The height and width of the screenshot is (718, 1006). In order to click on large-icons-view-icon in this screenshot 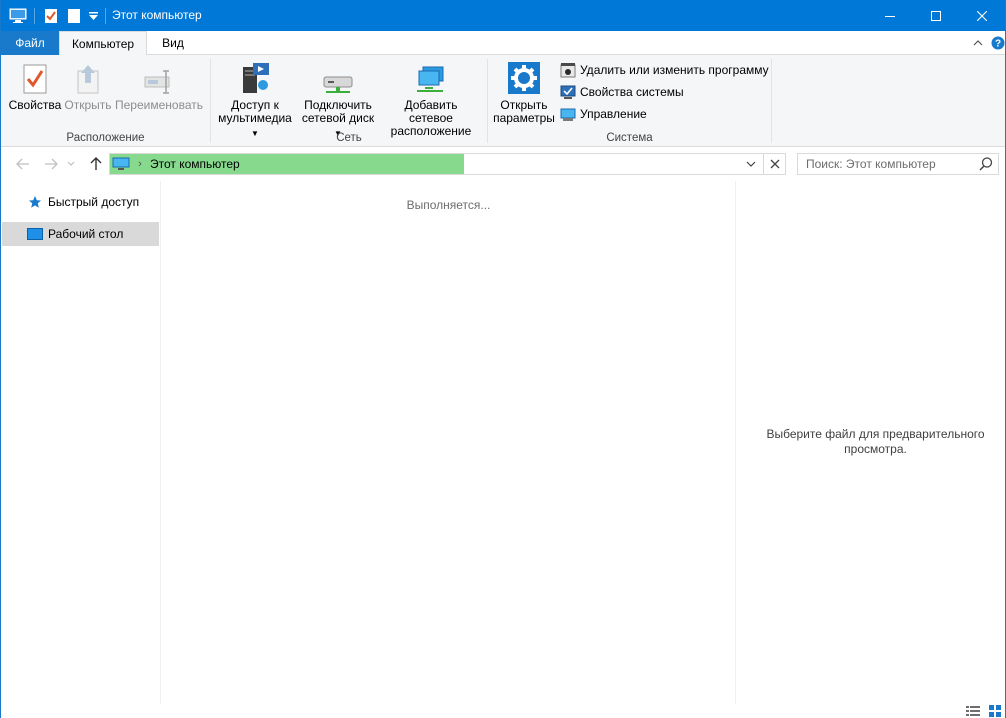, I will do `click(995, 711)`.